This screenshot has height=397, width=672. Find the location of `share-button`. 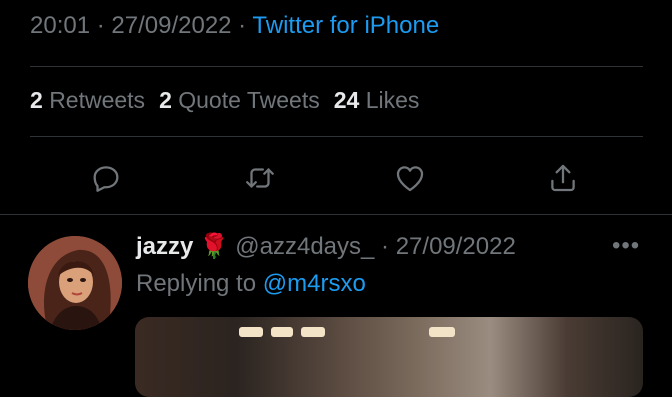

share-button is located at coordinates (563, 178).